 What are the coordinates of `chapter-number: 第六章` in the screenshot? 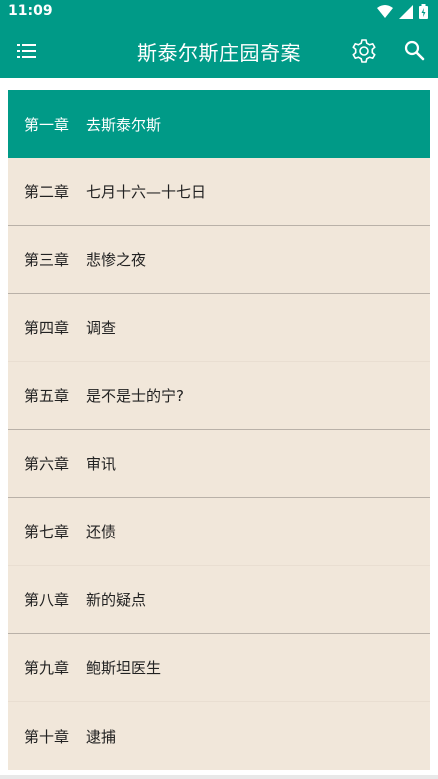 It's located at (47, 464).